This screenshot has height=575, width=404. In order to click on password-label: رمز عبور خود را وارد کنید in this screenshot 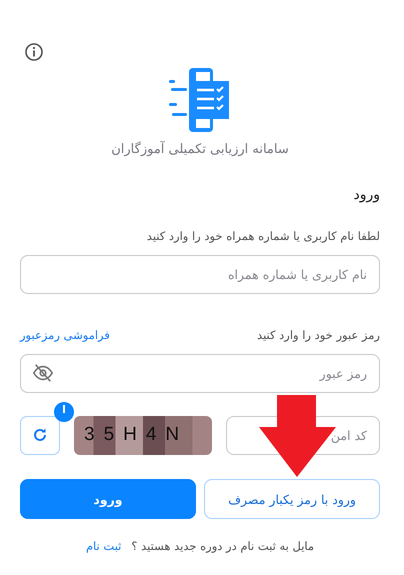, I will do `click(318, 335)`.